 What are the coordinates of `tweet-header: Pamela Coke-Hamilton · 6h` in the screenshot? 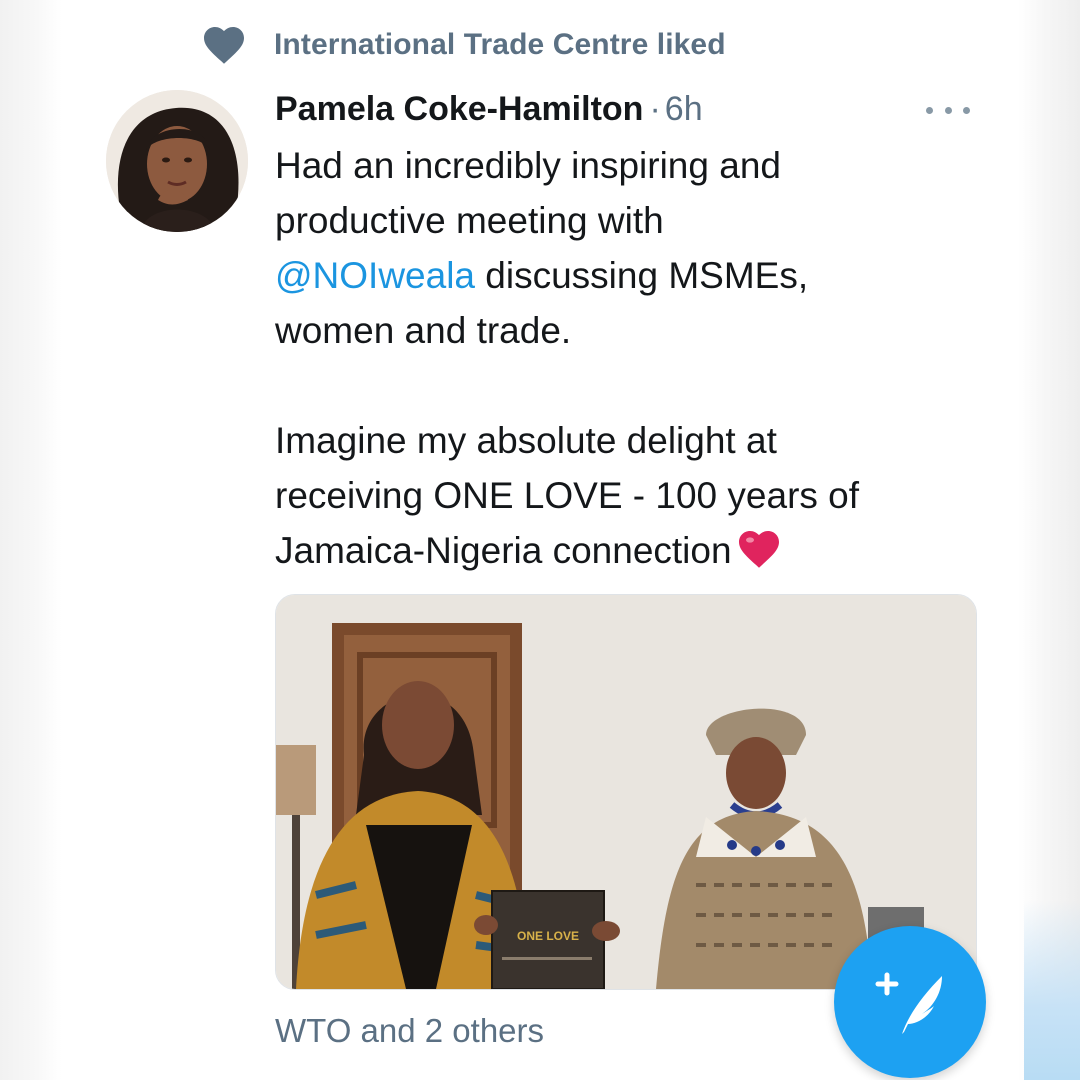 It's located at (625, 109).